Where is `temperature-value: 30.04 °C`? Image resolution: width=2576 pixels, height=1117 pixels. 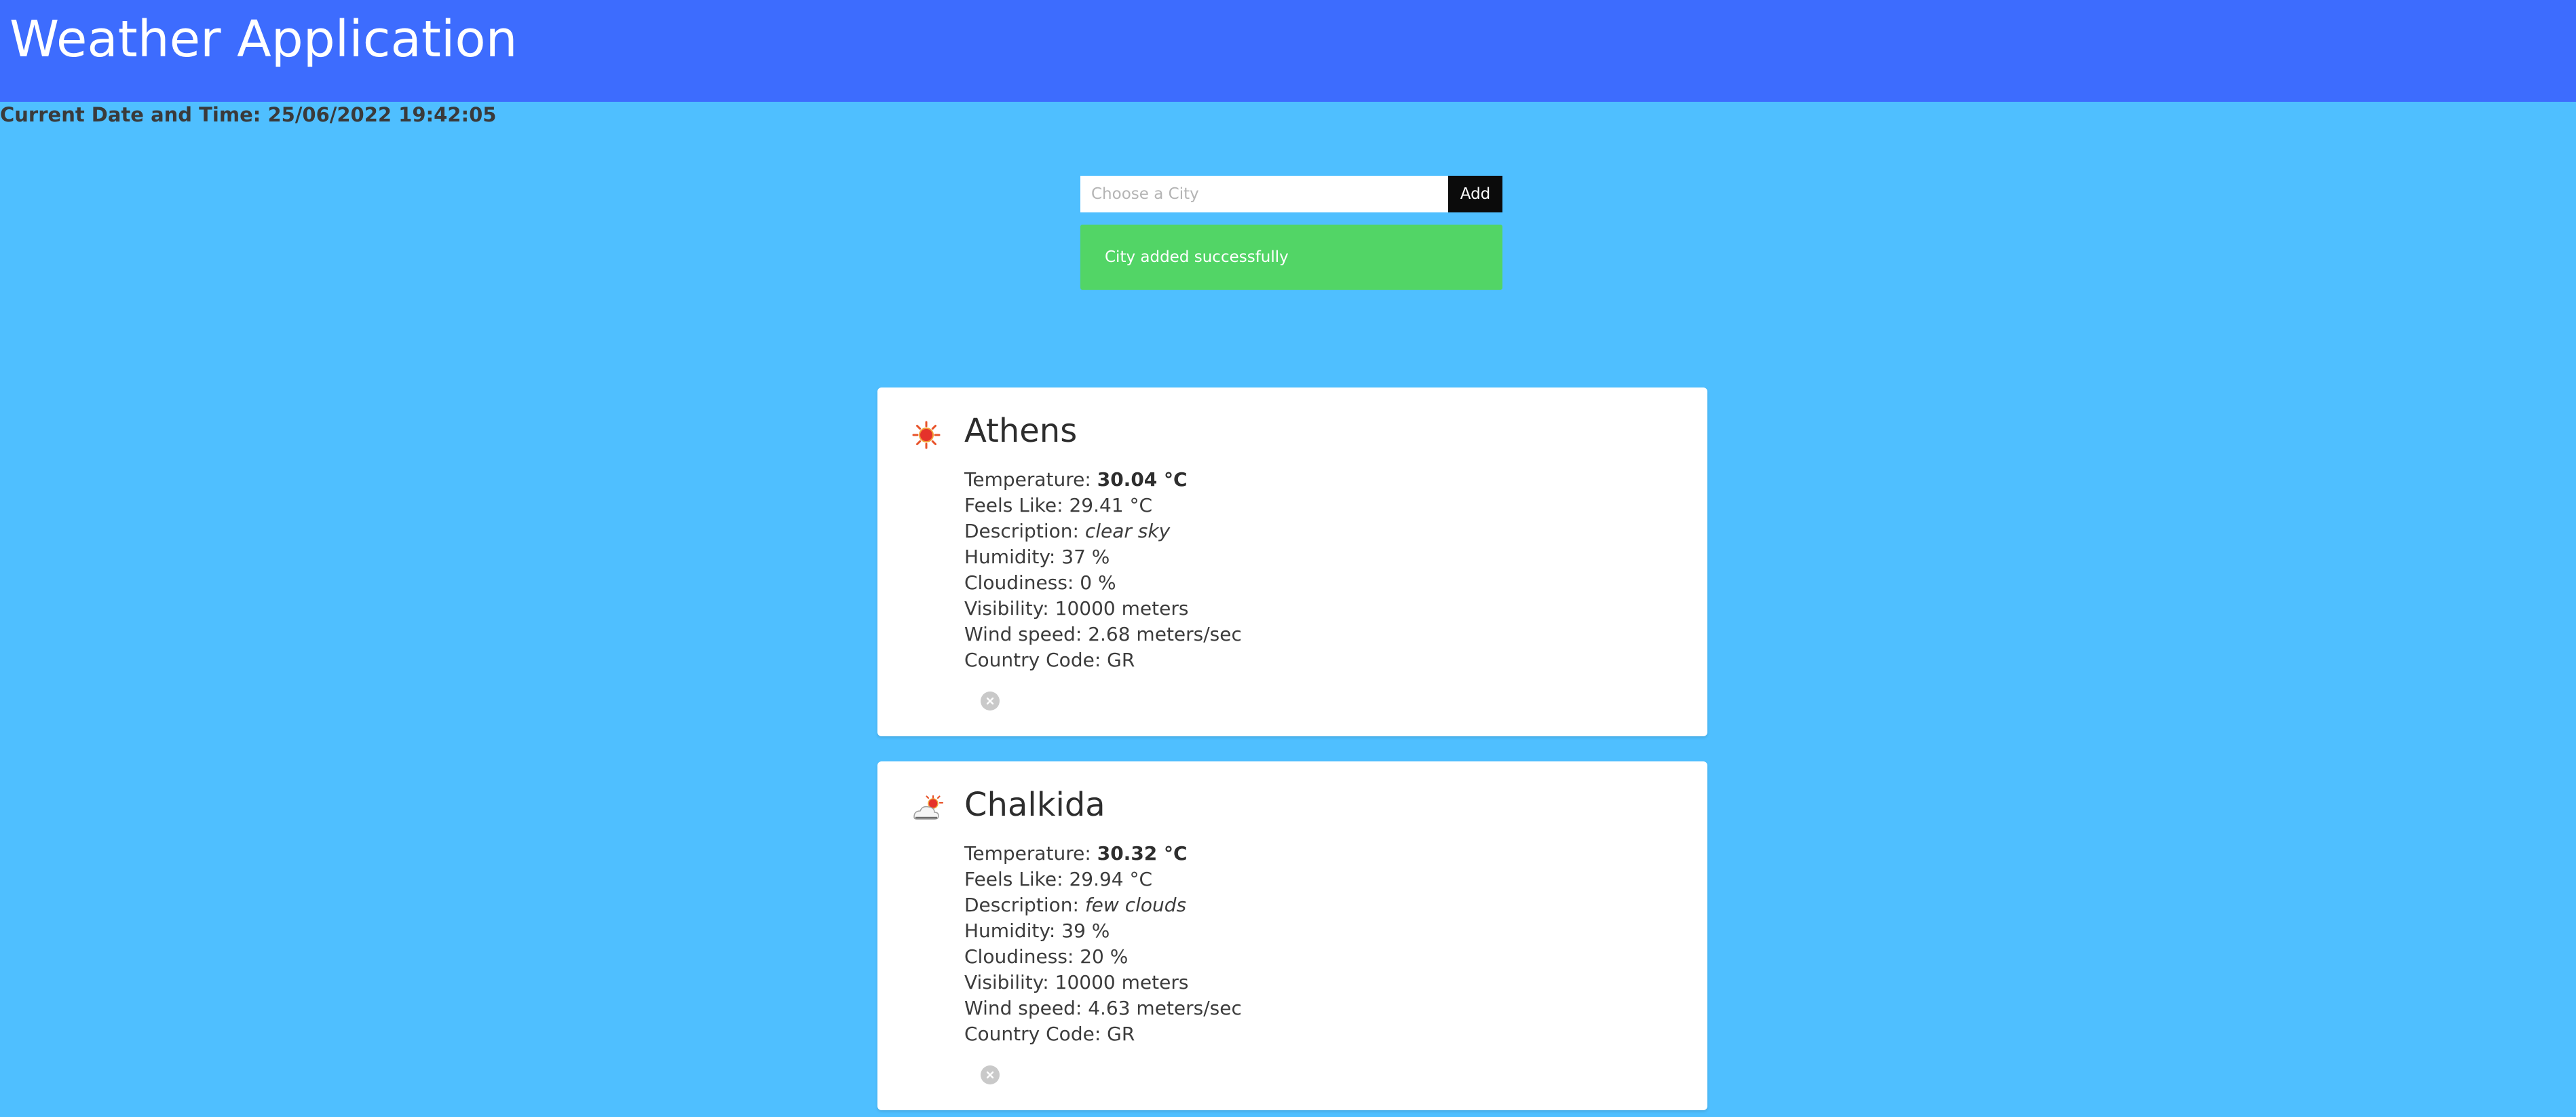
temperature-value: 30.04 °C is located at coordinates (1142, 479).